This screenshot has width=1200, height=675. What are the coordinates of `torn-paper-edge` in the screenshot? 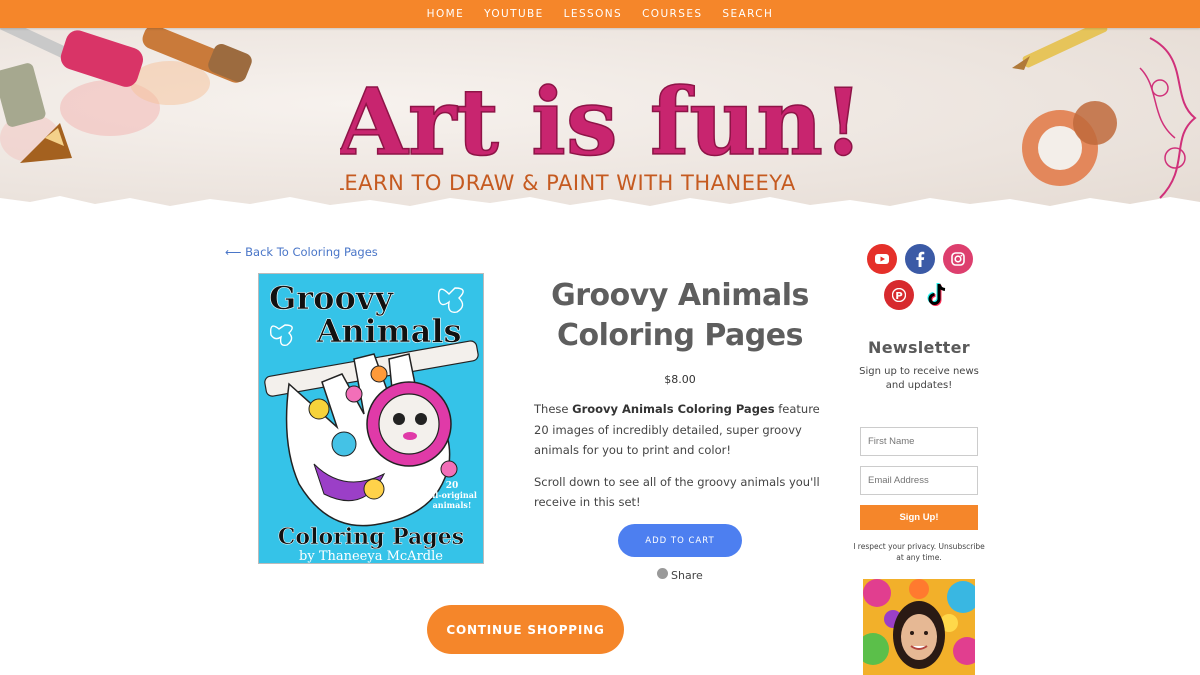 It's located at (600, 207).